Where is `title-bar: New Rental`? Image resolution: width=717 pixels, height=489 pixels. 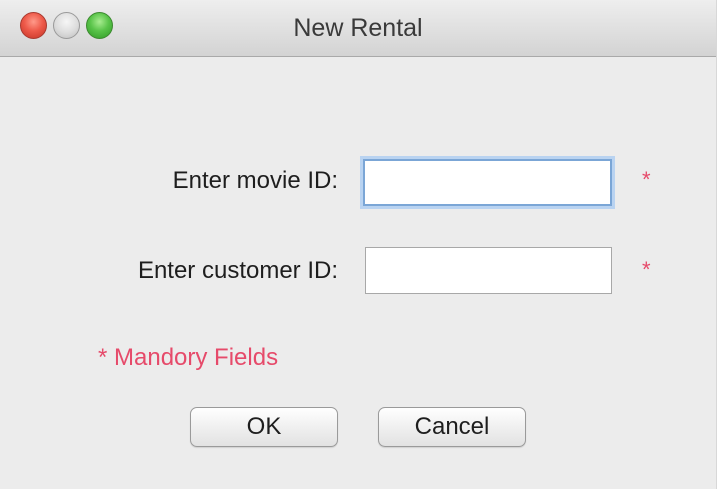 title-bar: New Rental is located at coordinates (358, 28).